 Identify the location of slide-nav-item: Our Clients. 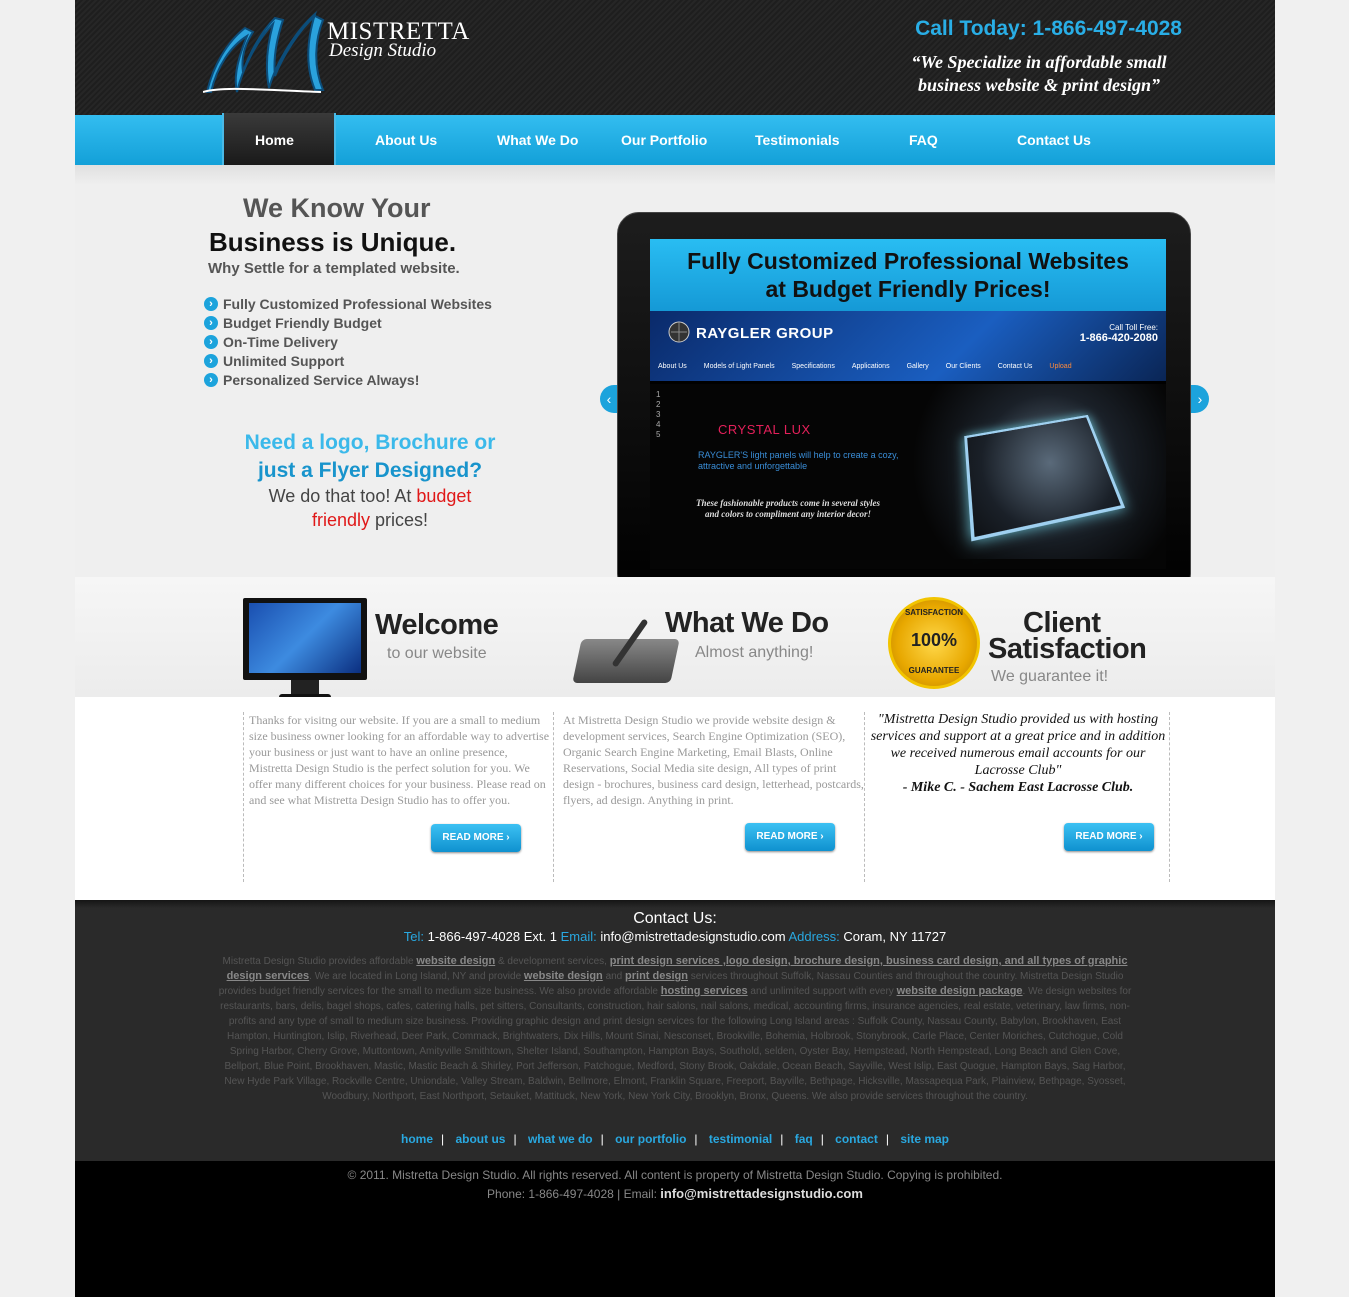
(963, 366).